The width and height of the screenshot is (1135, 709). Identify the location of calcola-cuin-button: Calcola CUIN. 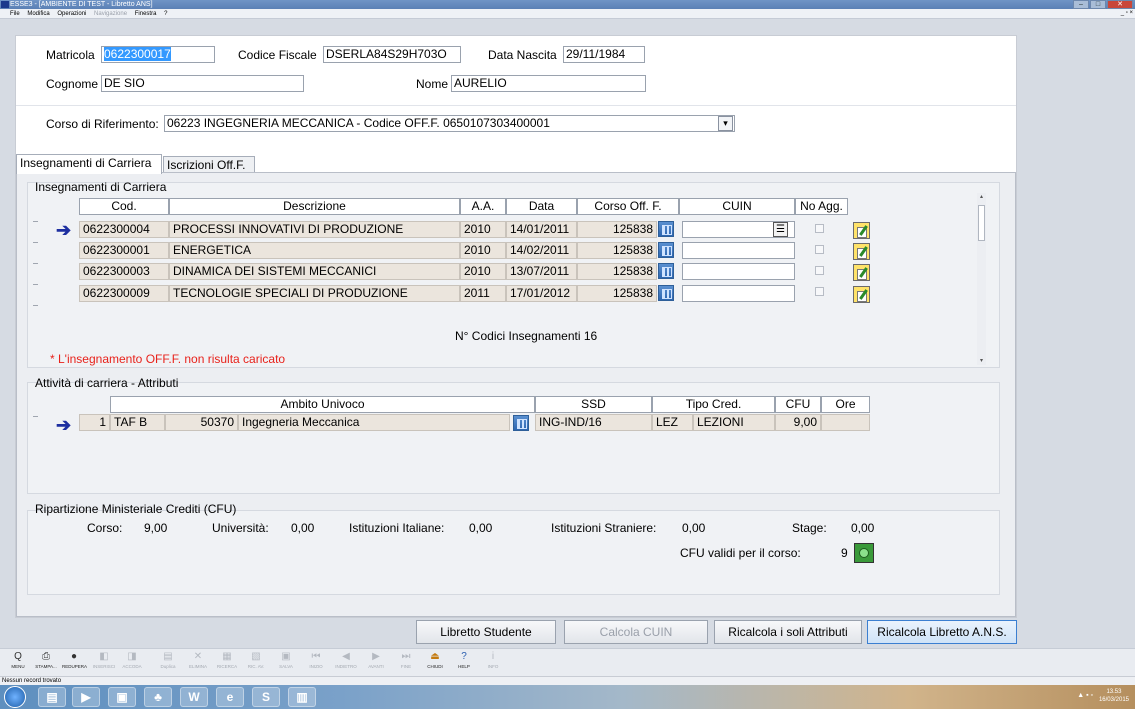
(636, 632).